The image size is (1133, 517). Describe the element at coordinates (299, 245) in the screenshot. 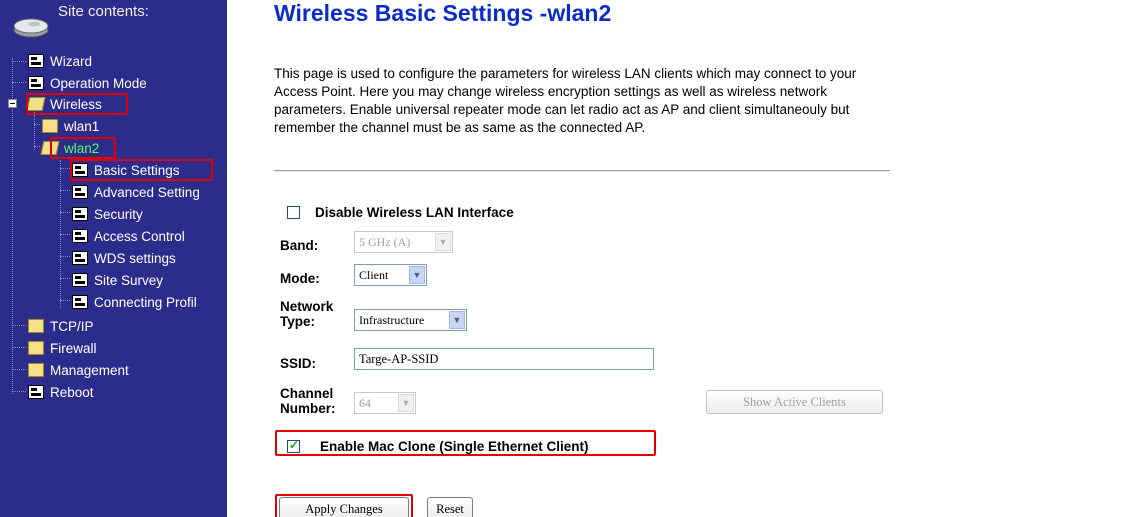

I see `band-label: Band:` at that location.